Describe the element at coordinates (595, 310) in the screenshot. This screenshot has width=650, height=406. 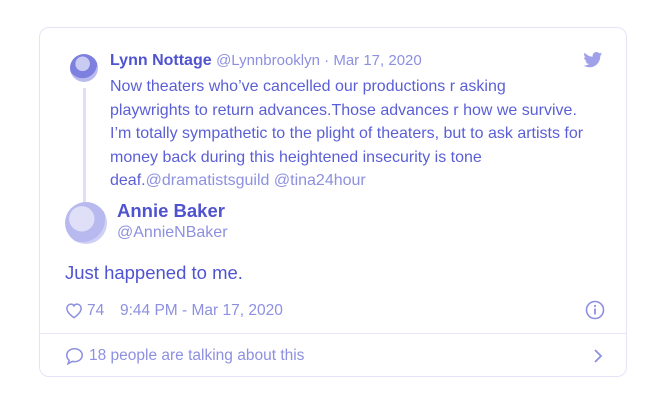
I see `info-icon` at that location.